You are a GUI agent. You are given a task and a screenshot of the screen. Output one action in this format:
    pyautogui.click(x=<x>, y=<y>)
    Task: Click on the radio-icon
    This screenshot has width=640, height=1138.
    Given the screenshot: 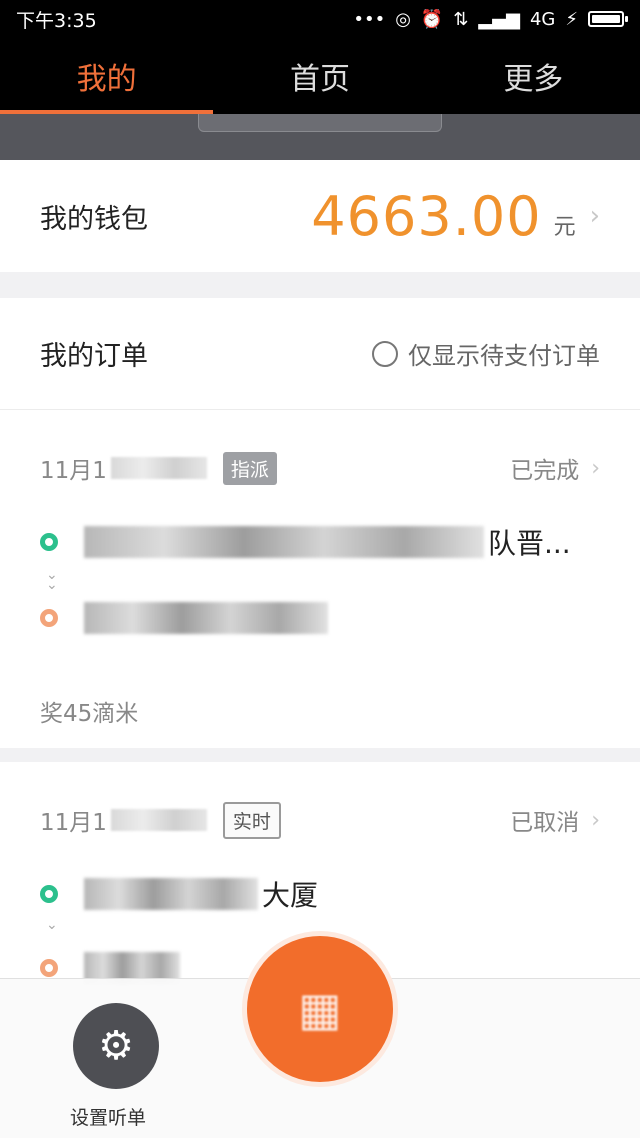 What is the action you would take?
    pyautogui.click(x=385, y=353)
    